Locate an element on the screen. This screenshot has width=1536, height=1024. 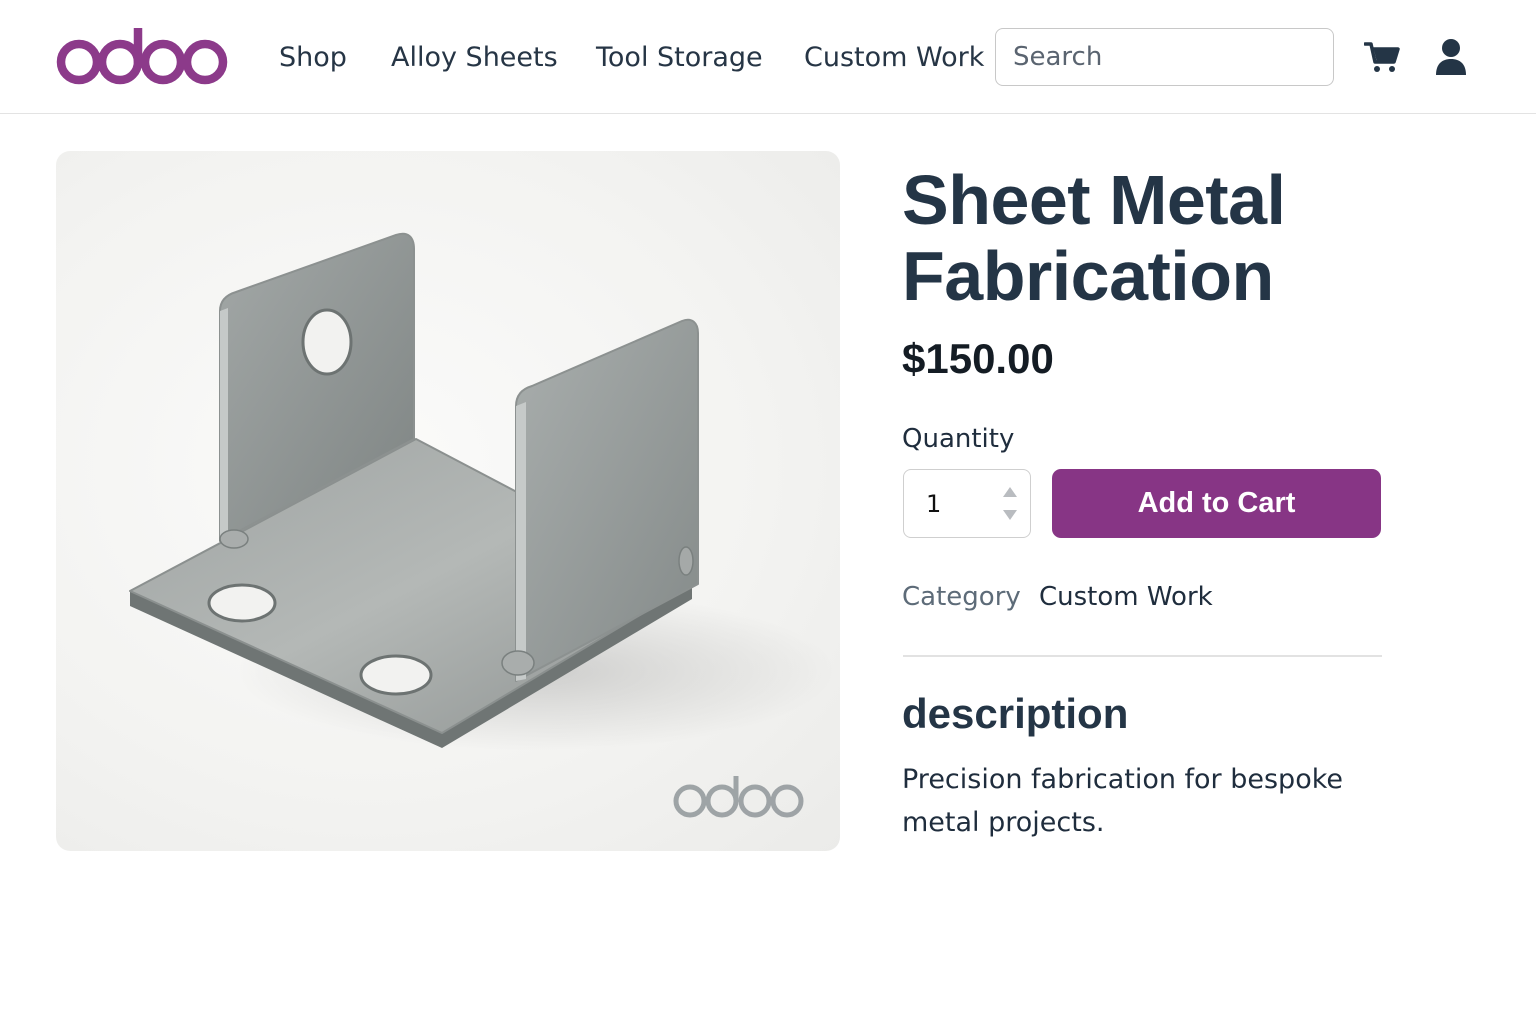
decrement-arrow-icon is located at coordinates (1010, 515).